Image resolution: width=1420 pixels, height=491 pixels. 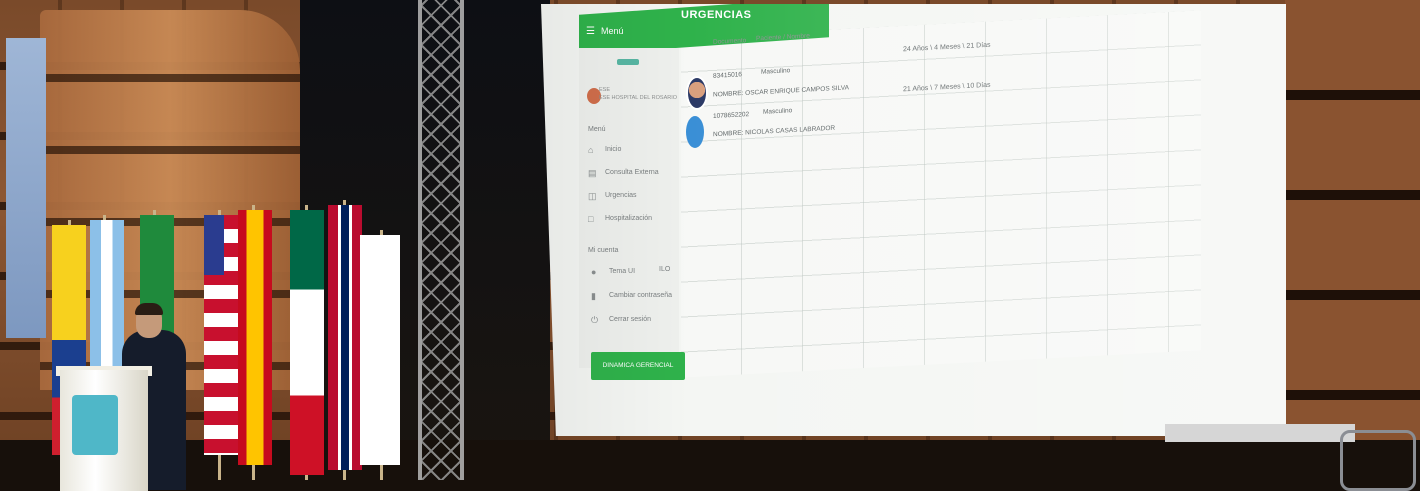 What do you see at coordinates (214, 245) in the screenshot?
I see `flag-usa-canton` at bounding box center [214, 245].